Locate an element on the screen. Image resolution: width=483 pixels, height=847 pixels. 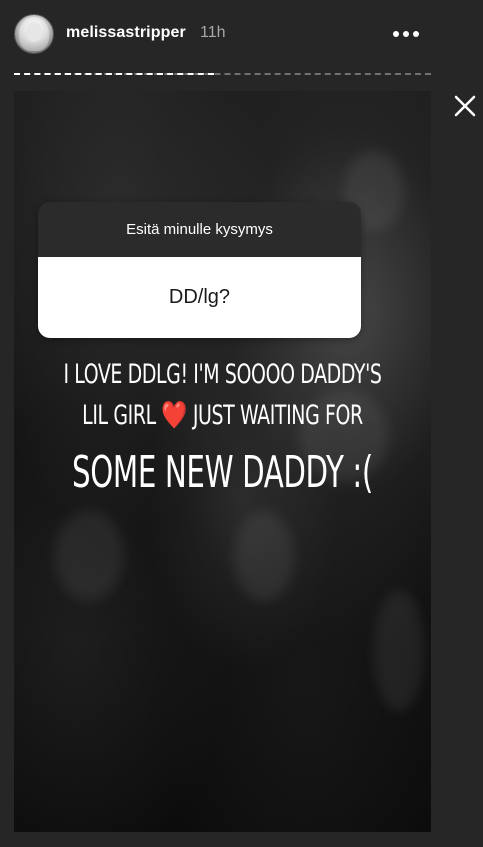
story-caption-line-2-end: JUST WAITING FOR is located at coordinates (277, 415).